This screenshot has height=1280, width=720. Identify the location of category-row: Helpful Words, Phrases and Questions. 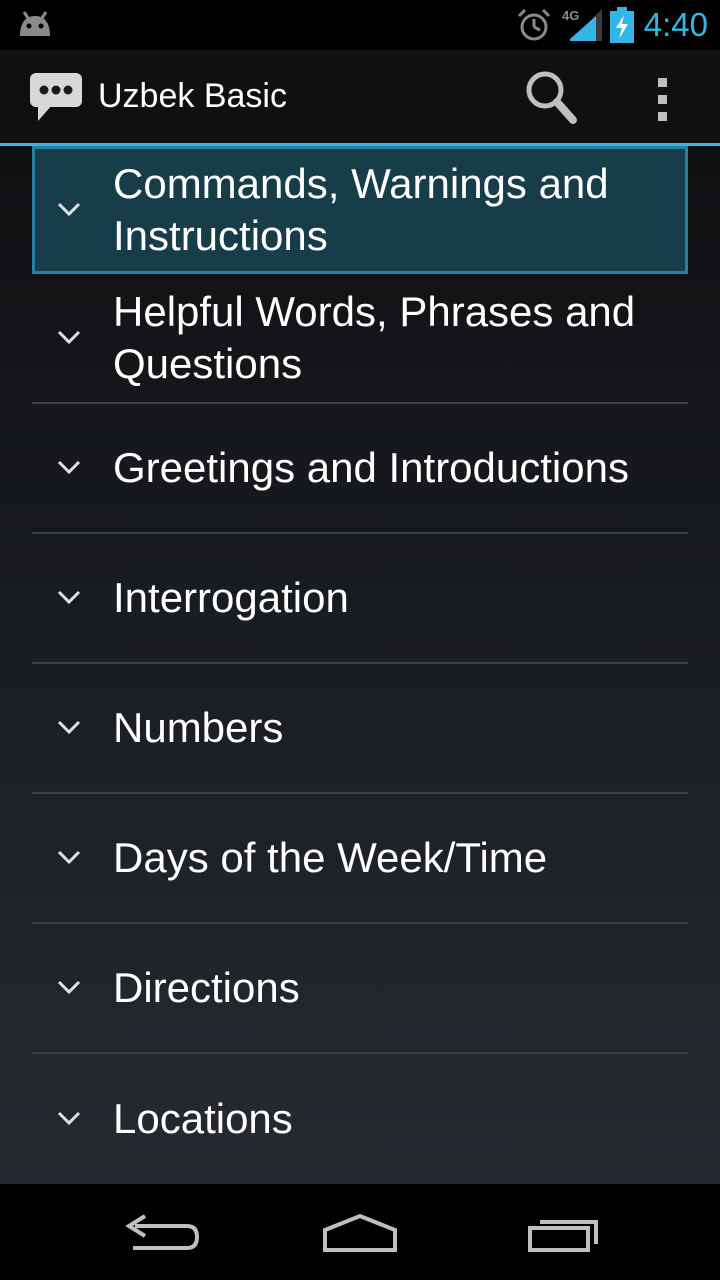
(360, 339).